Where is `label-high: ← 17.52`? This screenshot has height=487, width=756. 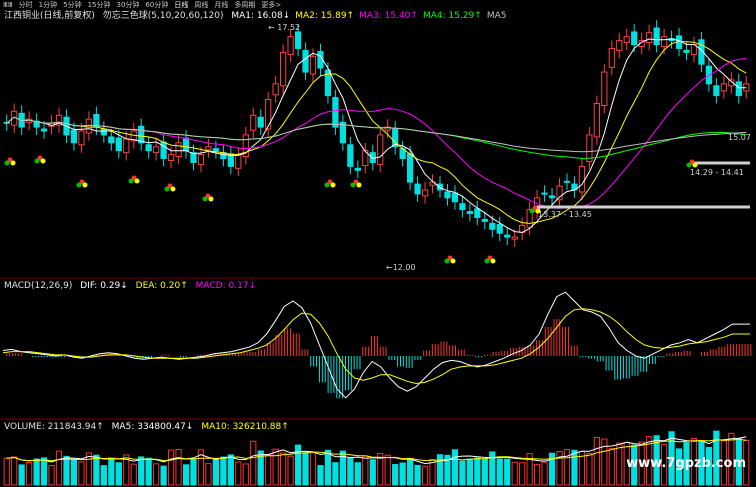 label-high: ← 17.52 is located at coordinates (284, 27).